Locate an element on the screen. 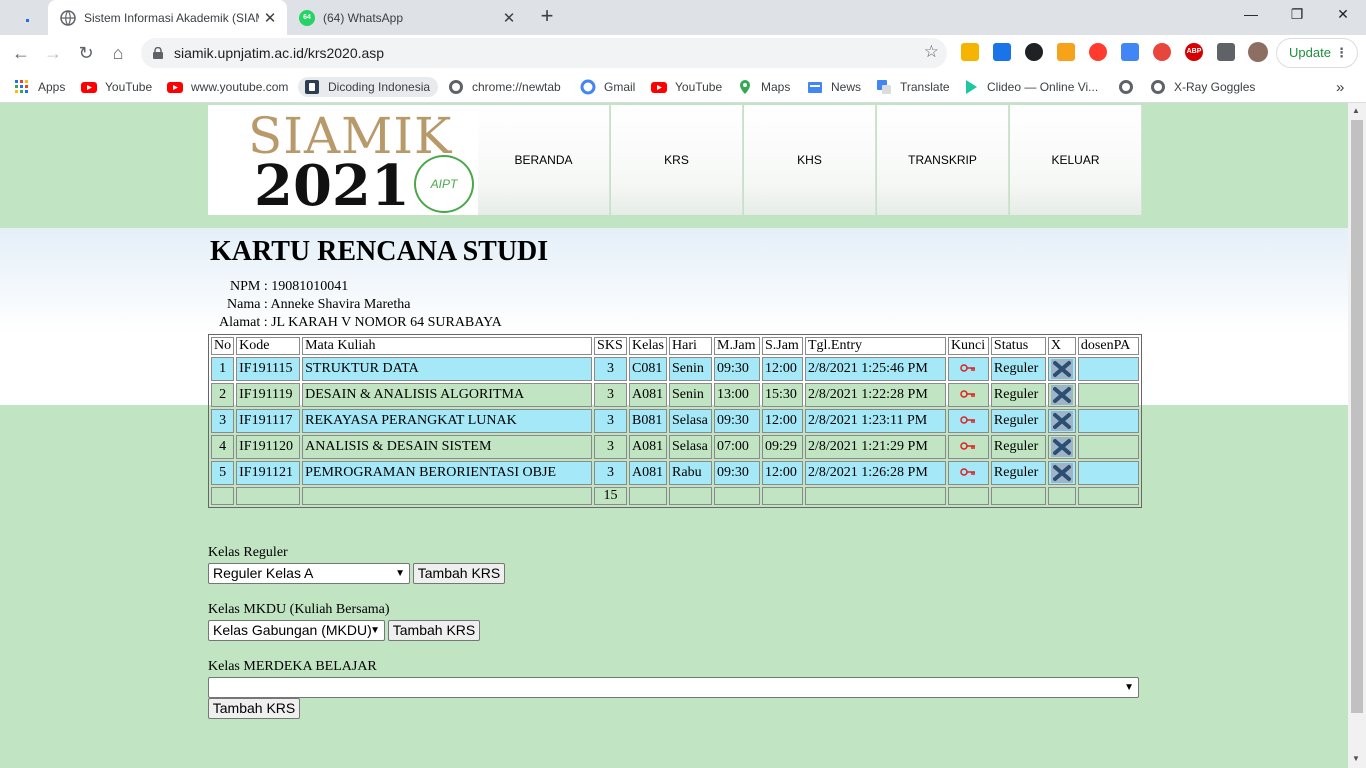 The height and width of the screenshot is (768, 1366). cell-tgl: 2/8/2021 1:25:46 PM is located at coordinates (875, 369).